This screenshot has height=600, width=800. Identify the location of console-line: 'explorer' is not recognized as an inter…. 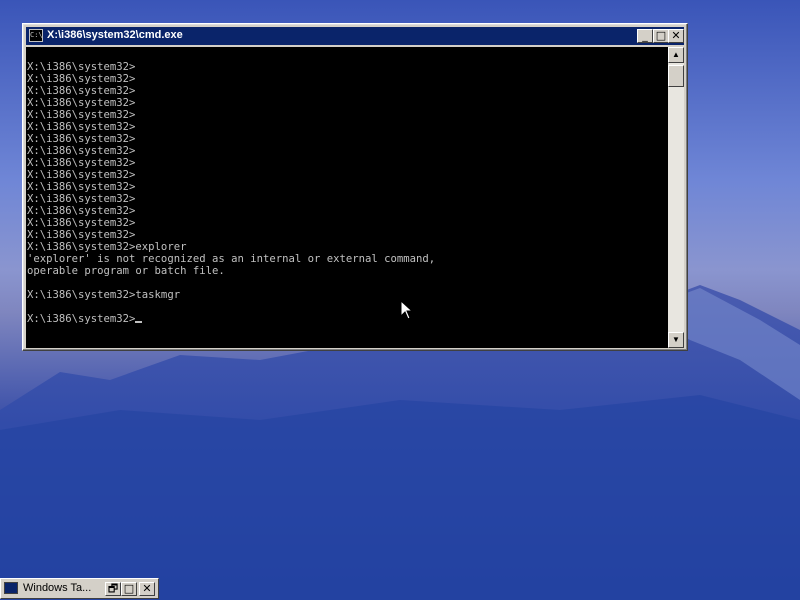
(231, 259).